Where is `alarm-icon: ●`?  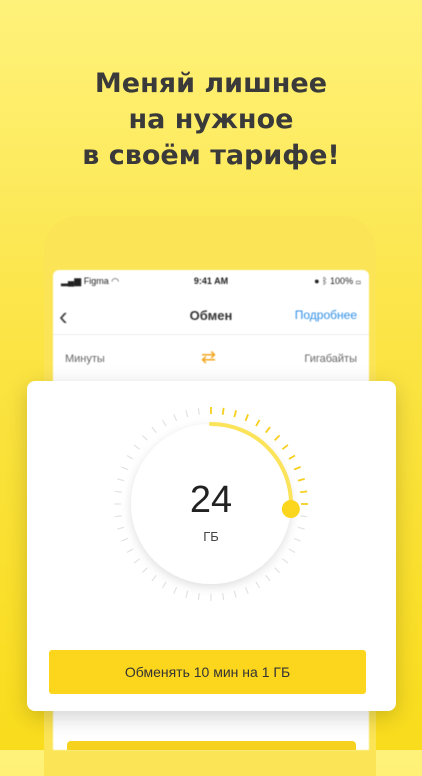
alarm-icon: ● is located at coordinates (317, 281).